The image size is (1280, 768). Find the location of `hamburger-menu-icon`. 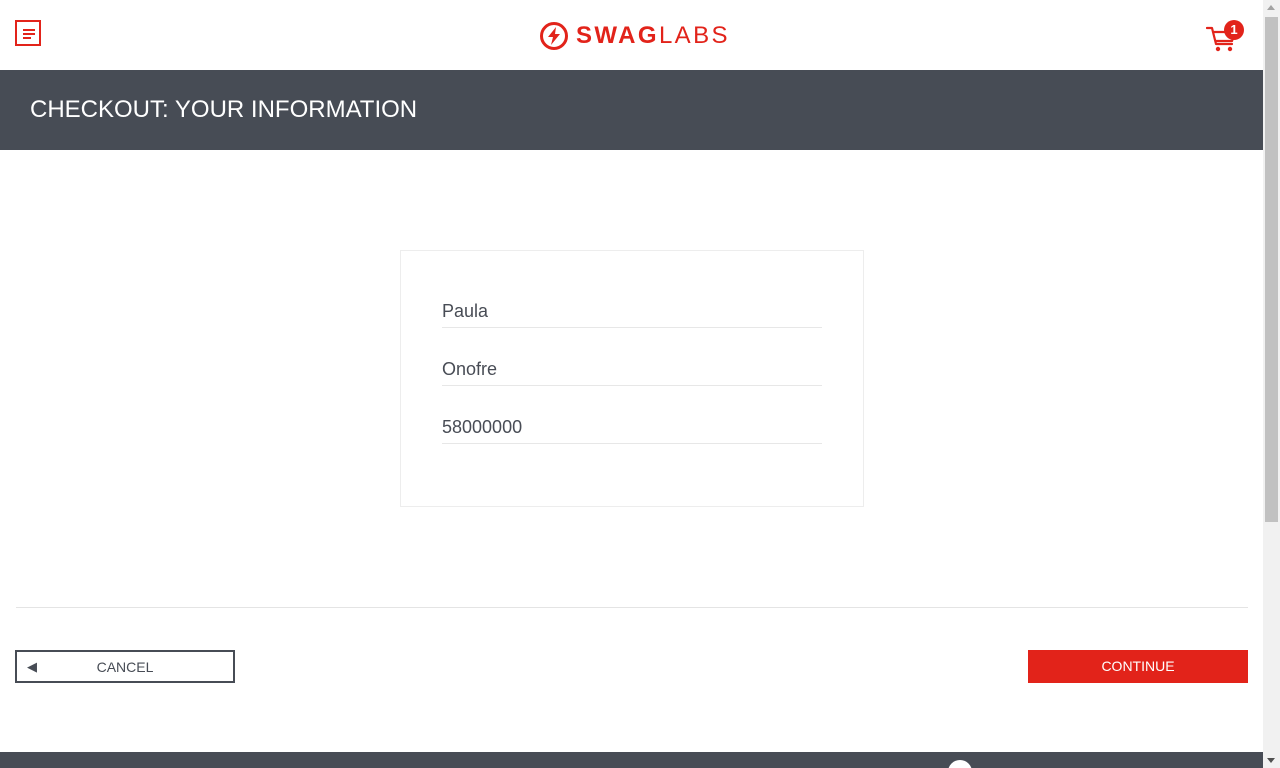

hamburger-menu-icon is located at coordinates (29, 30).